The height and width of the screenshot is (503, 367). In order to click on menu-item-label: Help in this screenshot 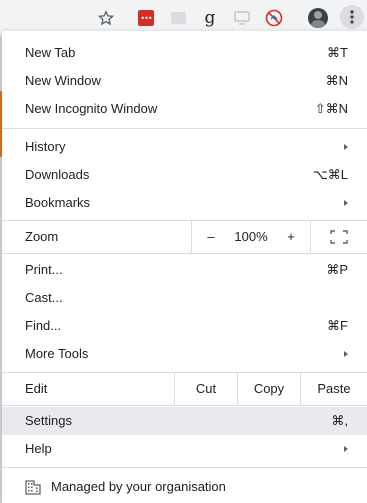, I will do `click(38, 448)`.